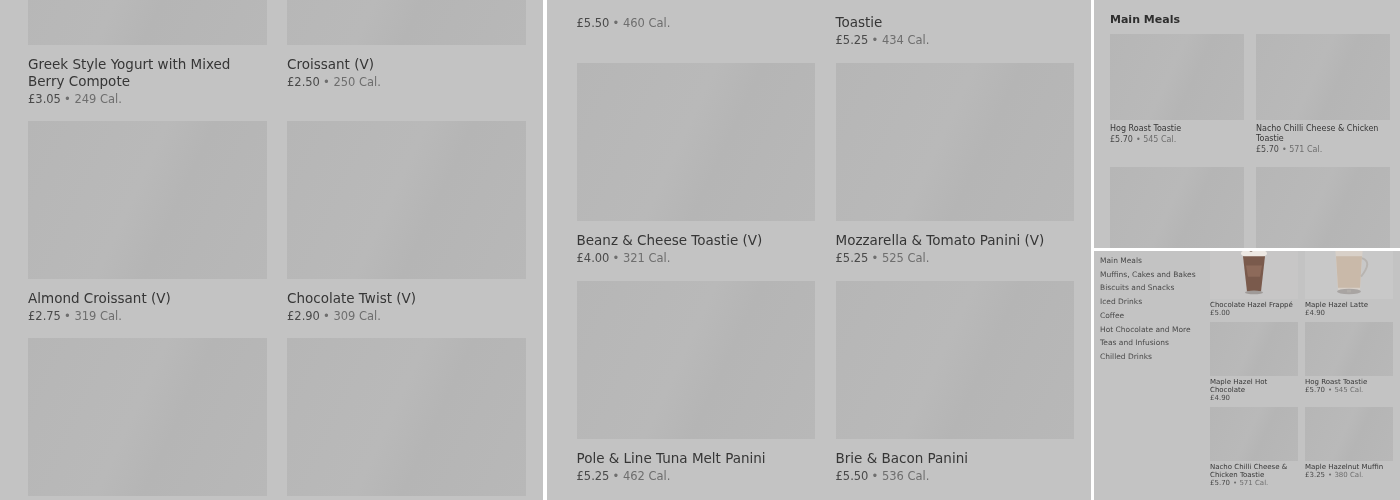 The image size is (1400, 500). What do you see at coordinates (1145, 20) in the screenshot?
I see `section-heading: Main Meals` at bounding box center [1145, 20].